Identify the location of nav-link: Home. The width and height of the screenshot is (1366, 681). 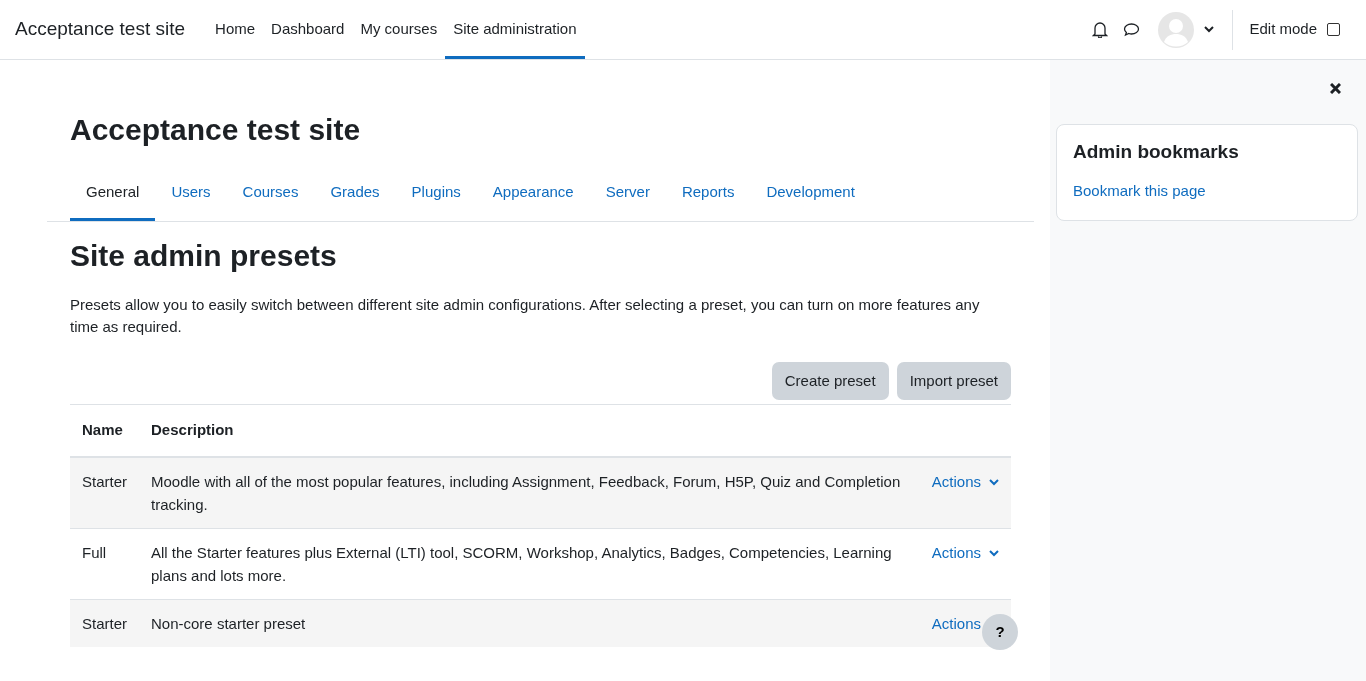
(235, 29).